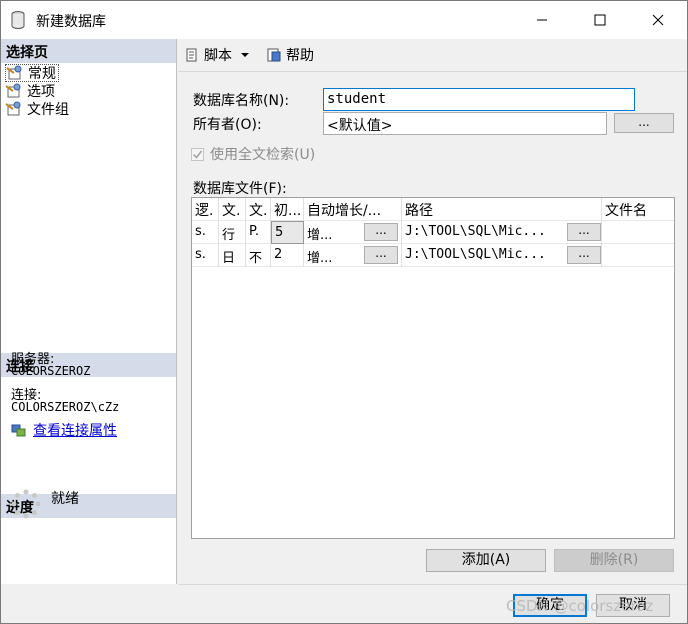 The height and width of the screenshot is (624, 688). What do you see at coordinates (258, 255) in the screenshot?
I see `cell-filegroup: 不` at bounding box center [258, 255].